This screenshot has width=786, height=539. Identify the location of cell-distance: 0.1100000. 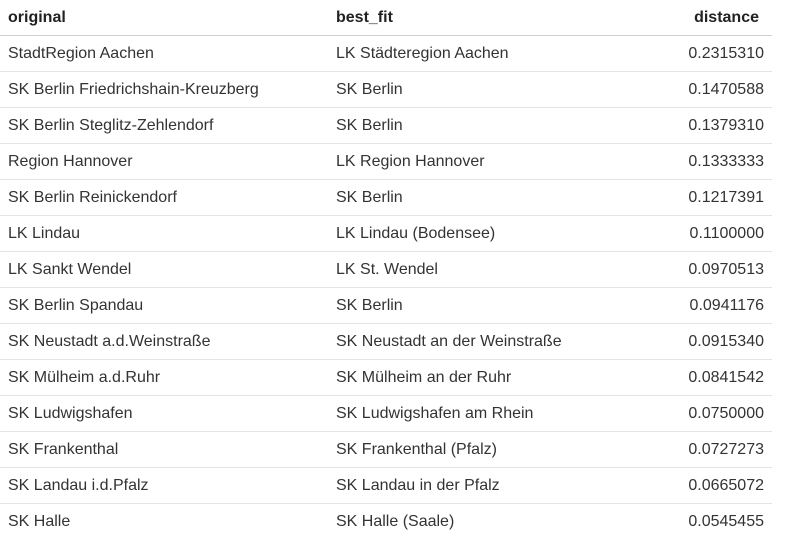
(708, 233).